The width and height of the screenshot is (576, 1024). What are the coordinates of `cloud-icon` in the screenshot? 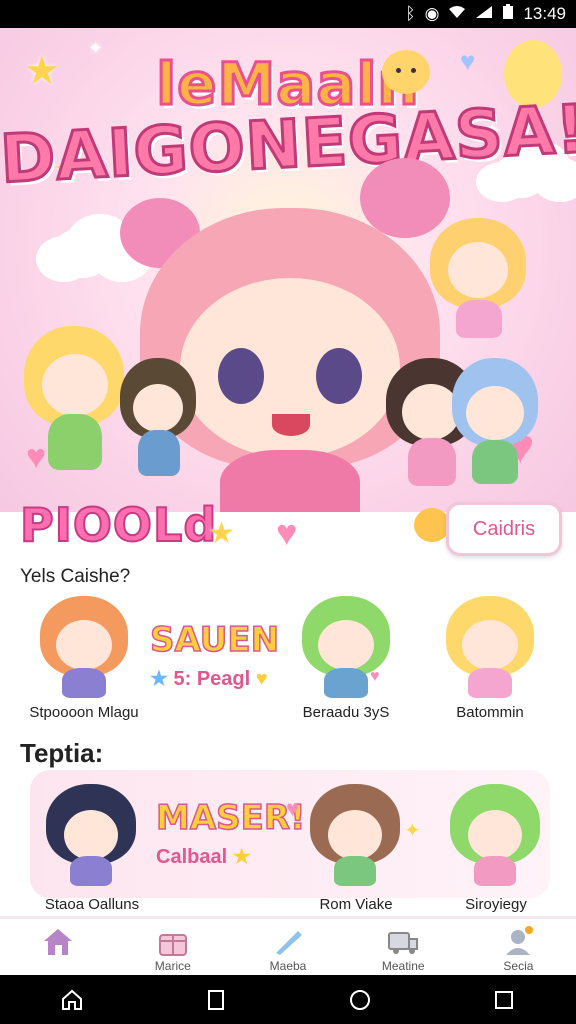 It's located at (82, 253).